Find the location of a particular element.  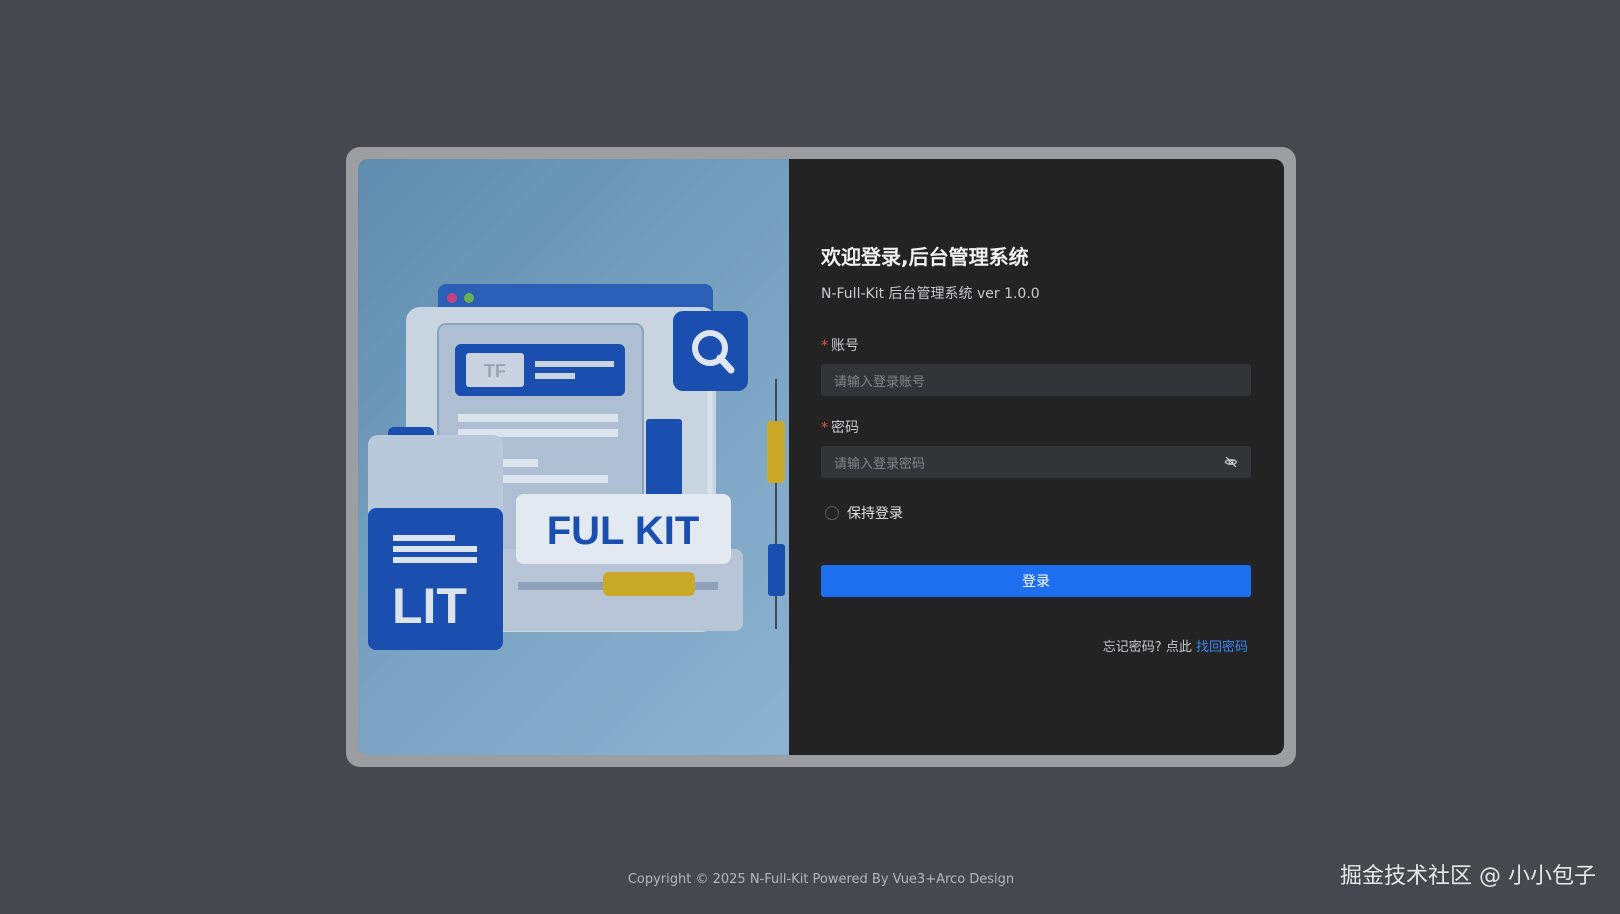

account-label-text: 账号 is located at coordinates (845, 346).